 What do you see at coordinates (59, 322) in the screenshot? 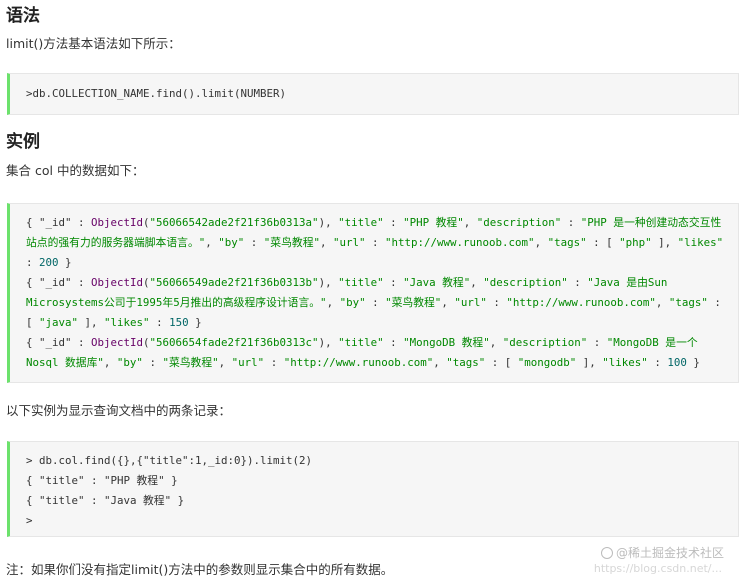
I see `record-tags: "java"` at bounding box center [59, 322].